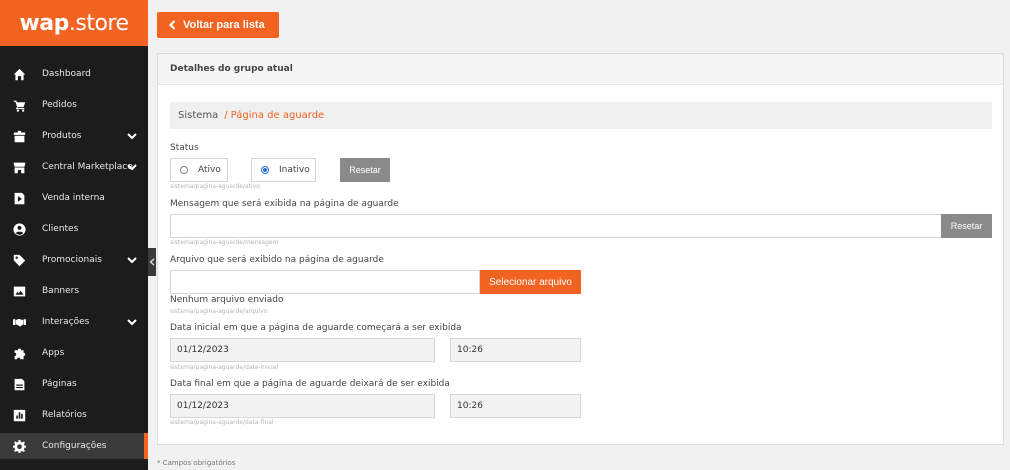  I want to click on sidebar-item-central-marketplace: Central Marketplace, so click(74, 167).